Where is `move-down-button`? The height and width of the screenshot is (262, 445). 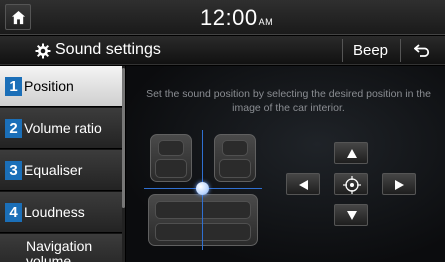 move-down-button is located at coordinates (351, 215).